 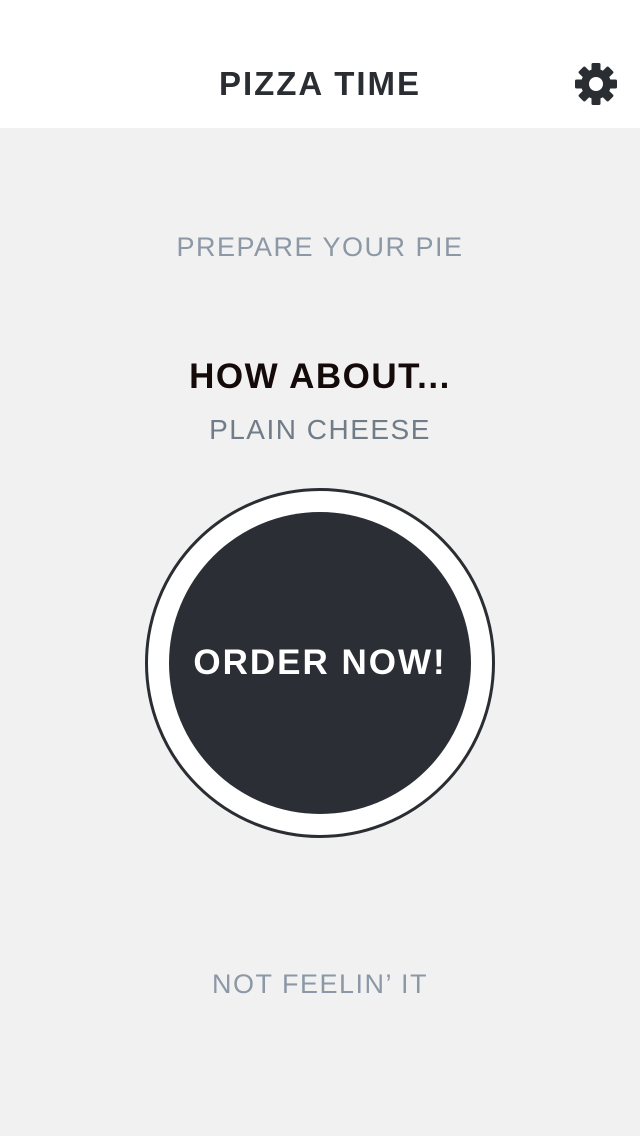 What do you see at coordinates (320, 984) in the screenshot?
I see `not-feelin-it-button: NOT FEELIN’ IT` at bounding box center [320, 984].